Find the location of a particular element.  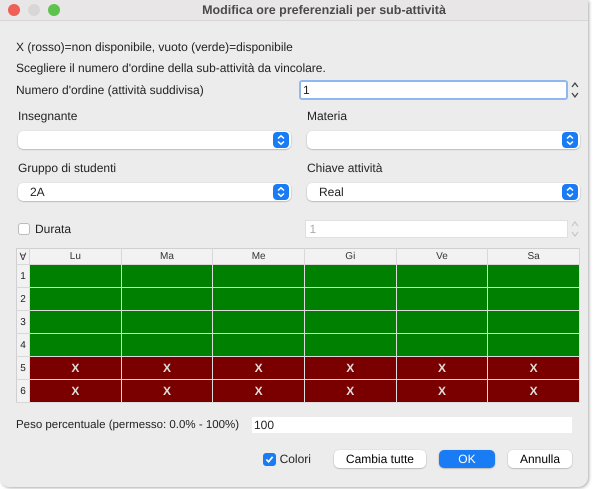

column-header: Sa is located at coordinates (534, 256).